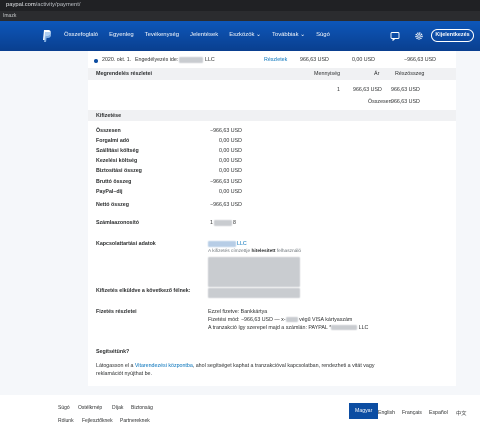 This screenshot has height=426, width=480. What do you see at coordinates (412, 413) in the screenshot?
I see `language-option: Français` at bounding box center [412, 413].